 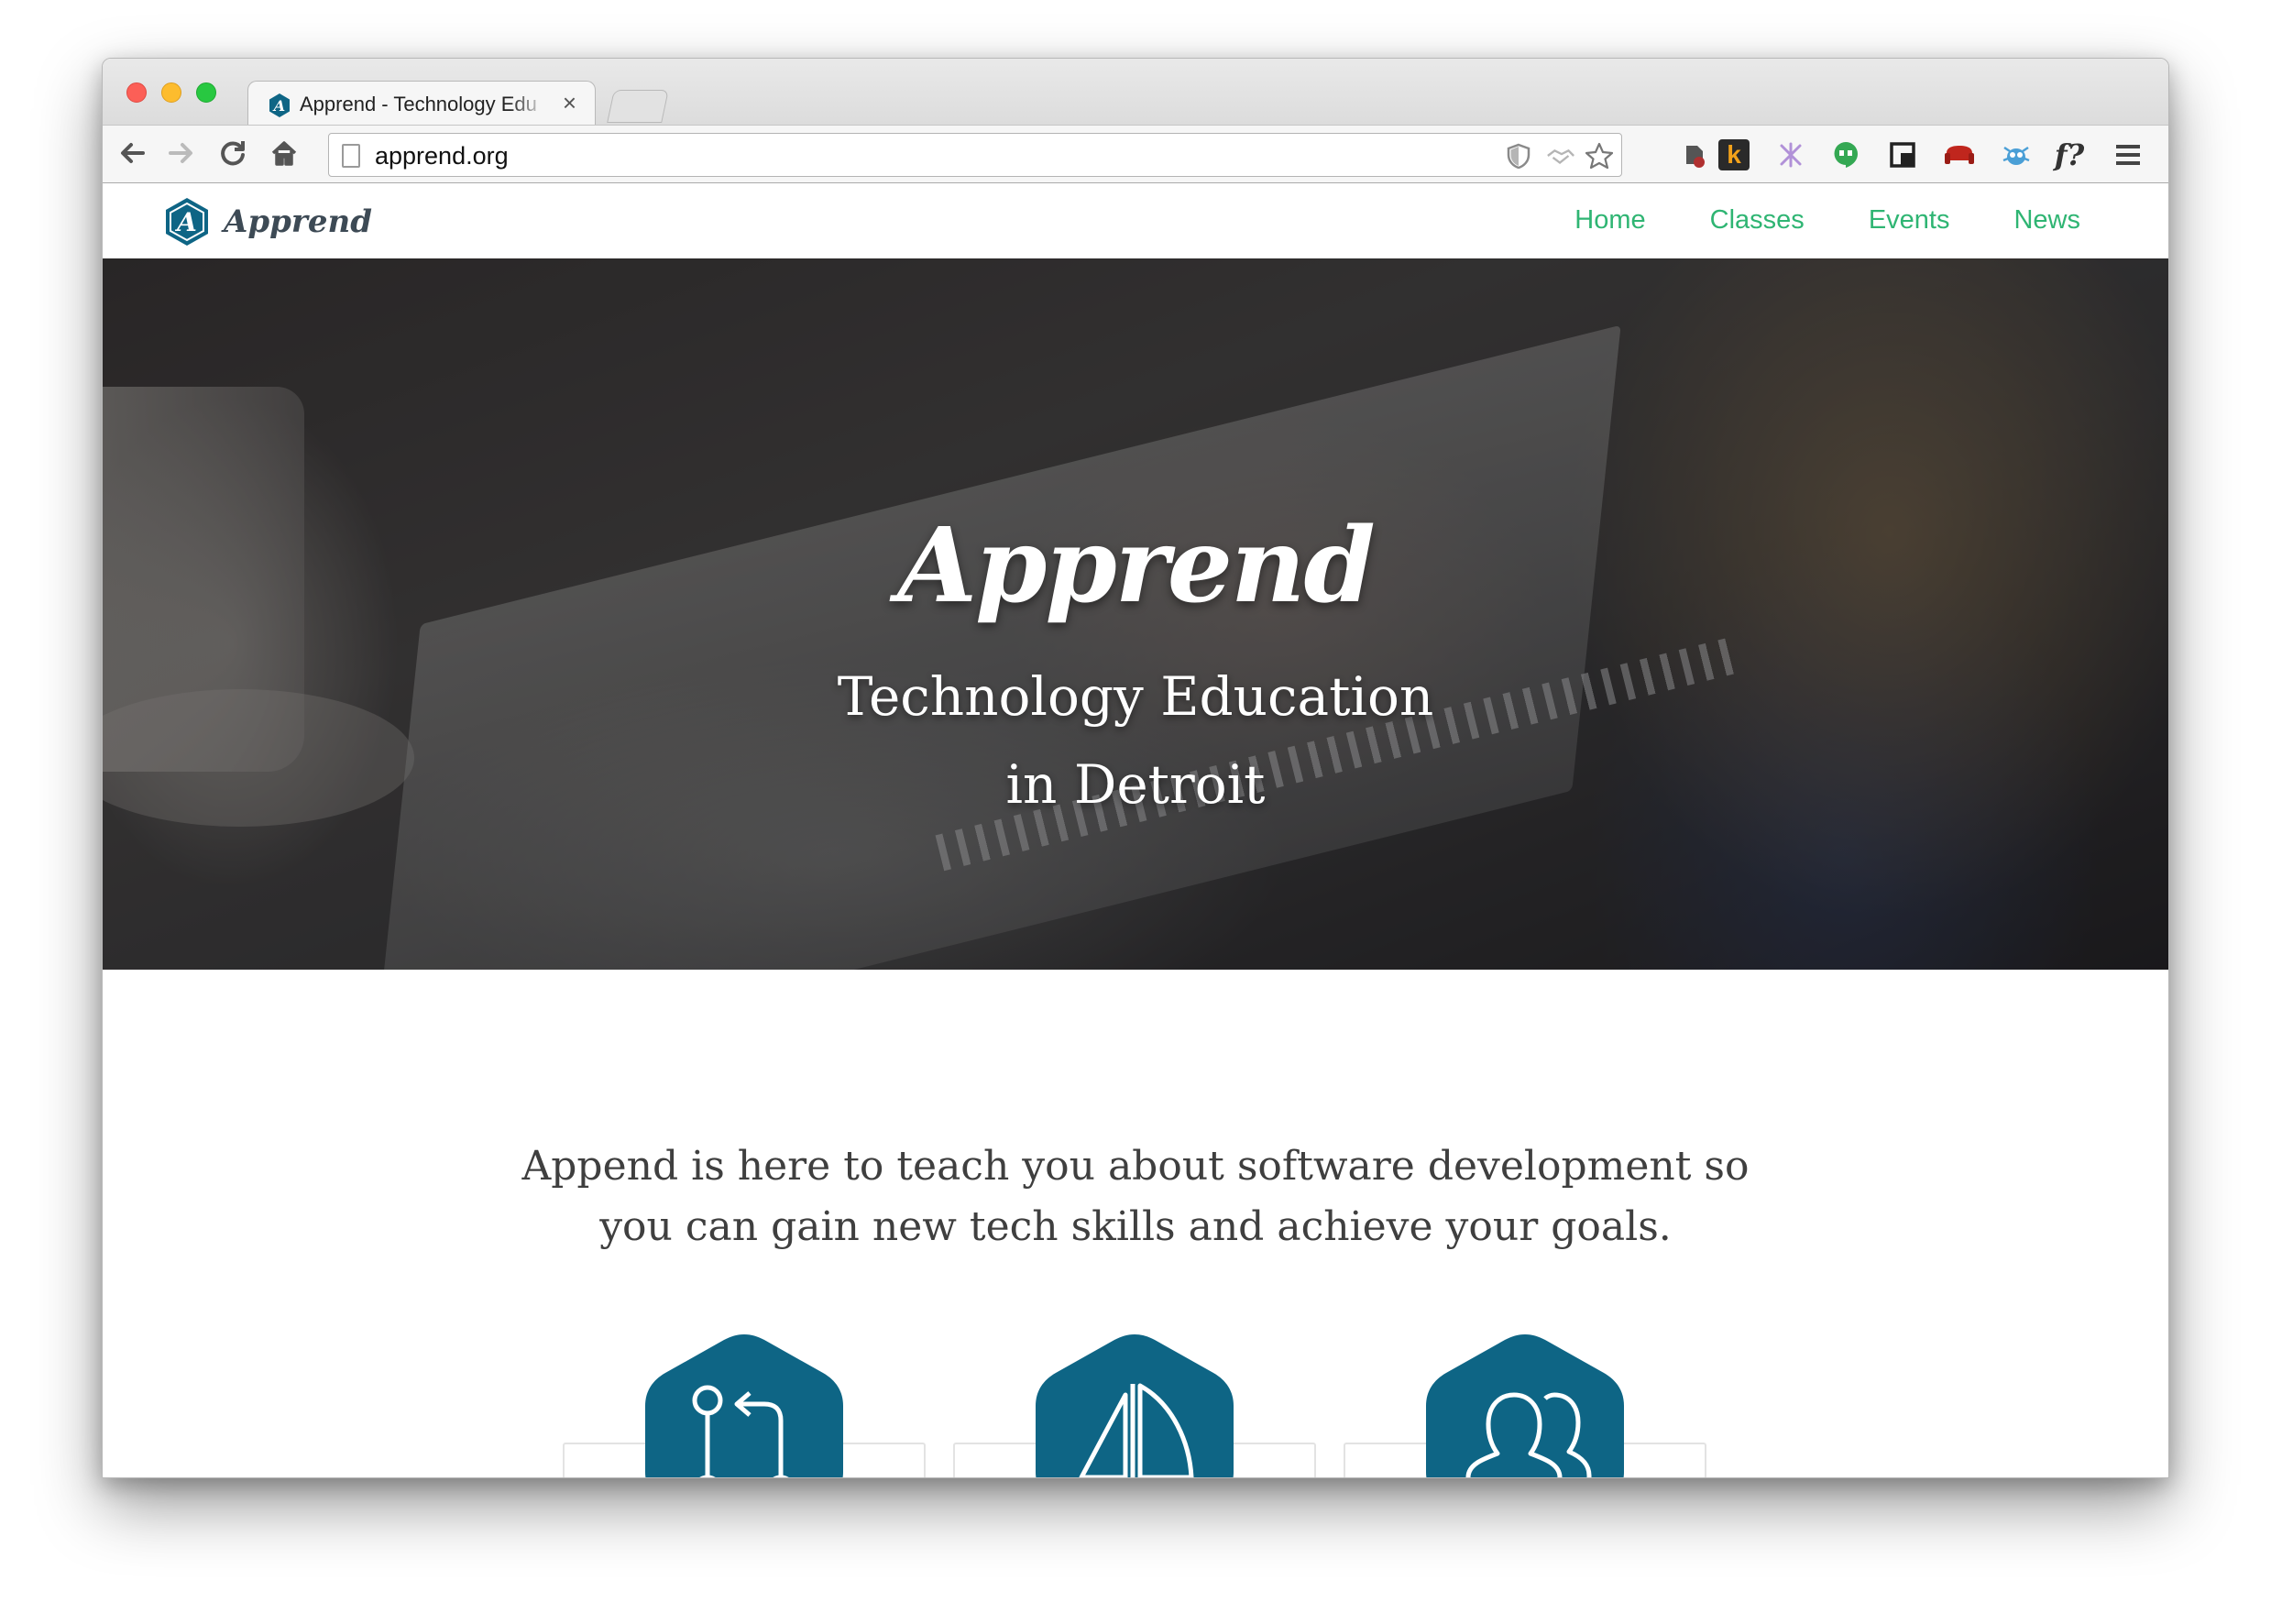 I want to click on site-nav-links: Home Classes Events News, so click(x=1795, y=220).